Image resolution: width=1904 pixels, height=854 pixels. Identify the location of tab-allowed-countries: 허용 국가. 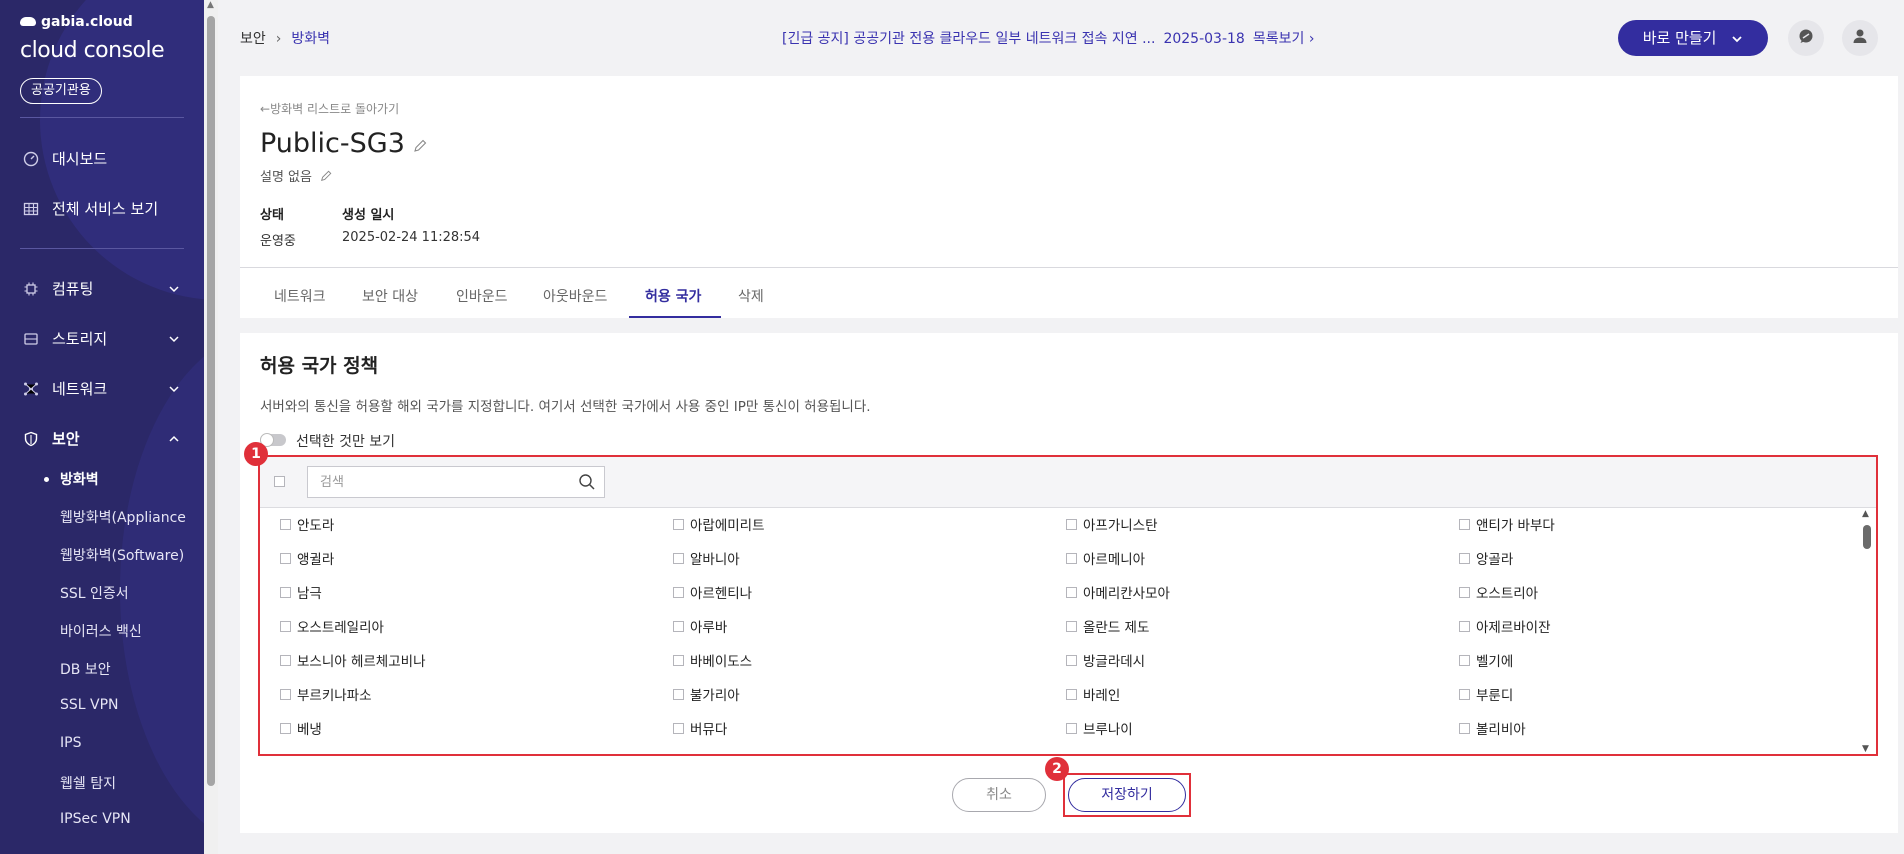
(673, 296).